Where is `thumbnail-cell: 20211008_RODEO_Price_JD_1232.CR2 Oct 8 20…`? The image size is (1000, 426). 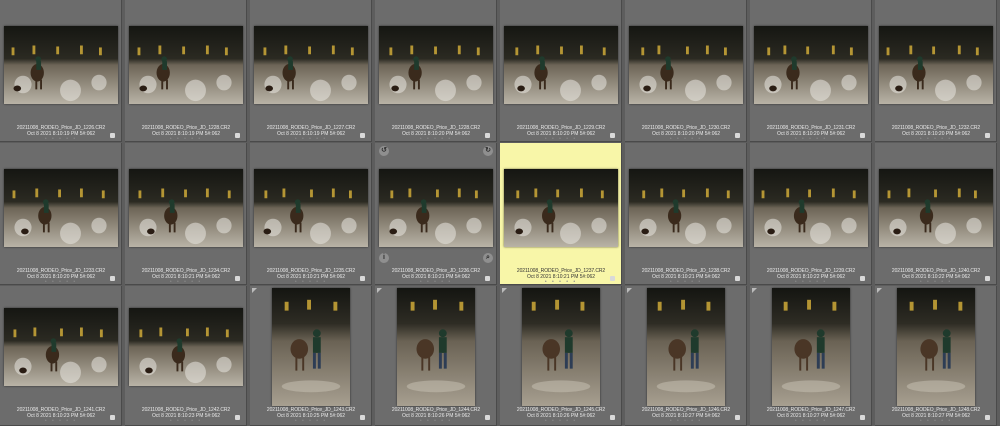
thumbnail-cell: 20211008_RODEO_Price_JD_1232.CR2 Oct 8 20… is located at coordinates (936, 71).